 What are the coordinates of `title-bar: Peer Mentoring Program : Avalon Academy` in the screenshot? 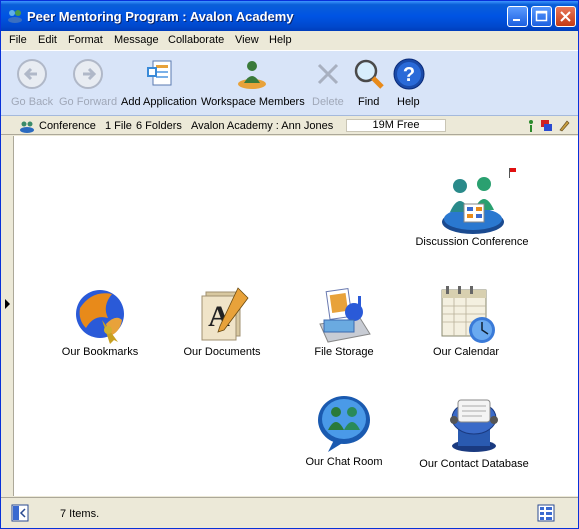 It's located at (289, 16).